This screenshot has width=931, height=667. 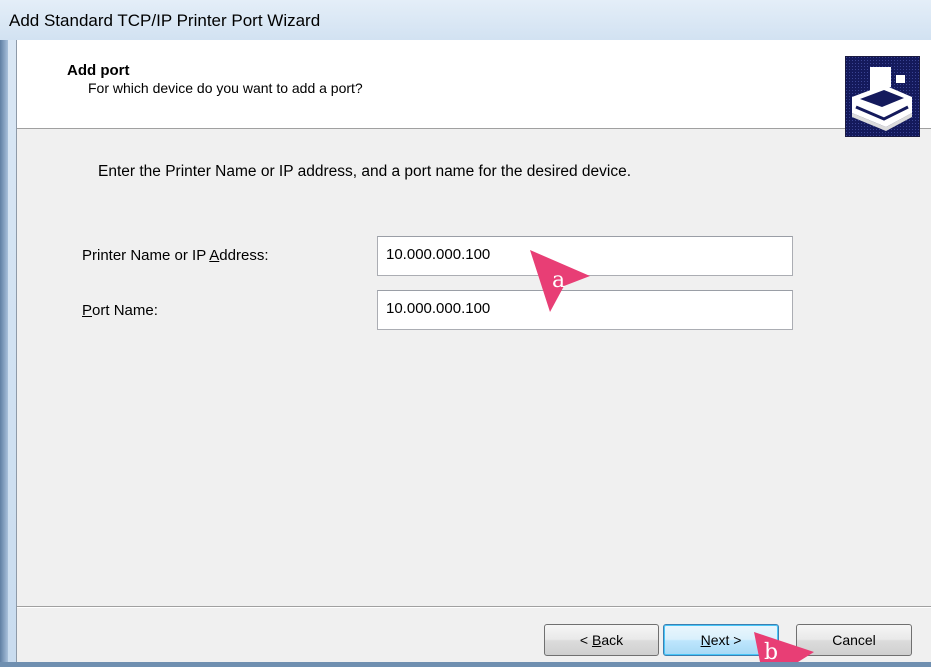 What do you see at coordinates (854, 640) in the screenshot?
I see `cancel-button-label: Cancel` at bounding box center [854, 640].